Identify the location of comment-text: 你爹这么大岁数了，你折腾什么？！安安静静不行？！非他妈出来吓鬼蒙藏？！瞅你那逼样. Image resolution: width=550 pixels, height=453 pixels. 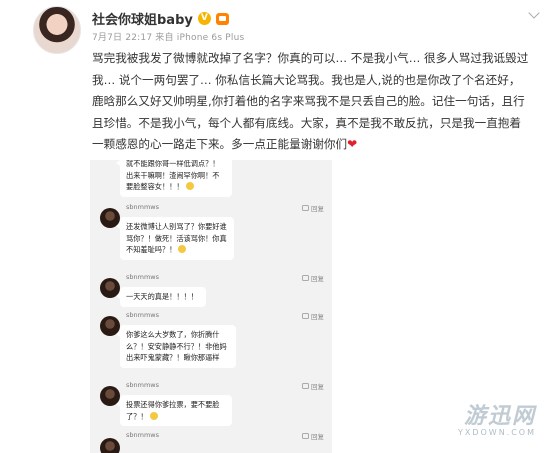
(176, 346).